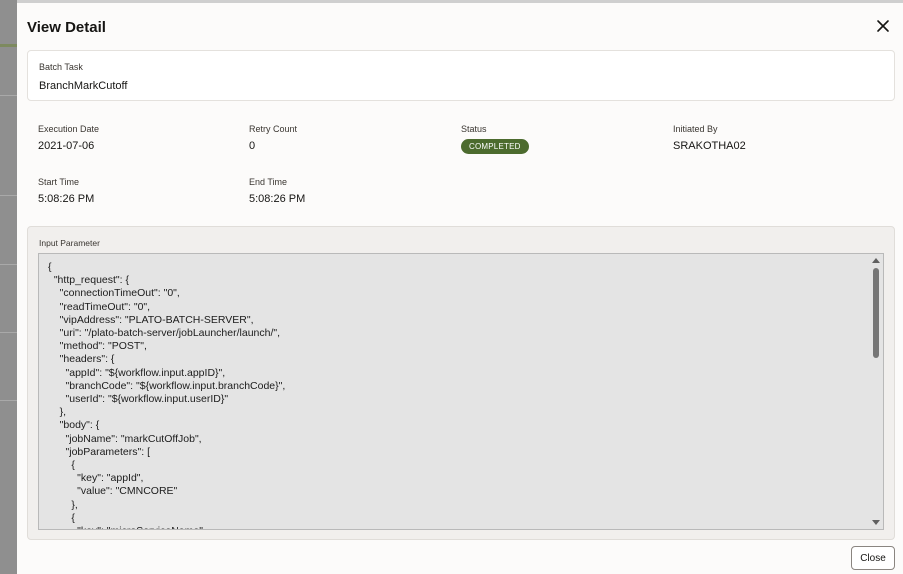 The width and height of the screenshot is (903, 574). I want to click on dialog-title: View Detail, so click(66, 27).